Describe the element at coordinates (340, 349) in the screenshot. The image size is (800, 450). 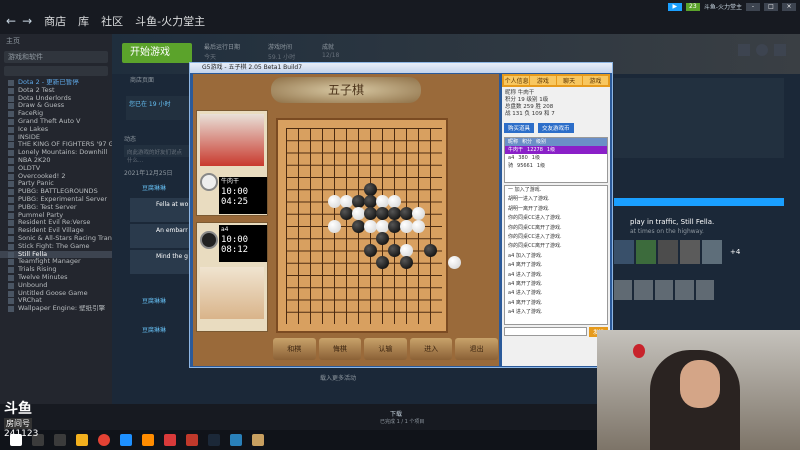
I see `undo-button: 悔棋` at that location.